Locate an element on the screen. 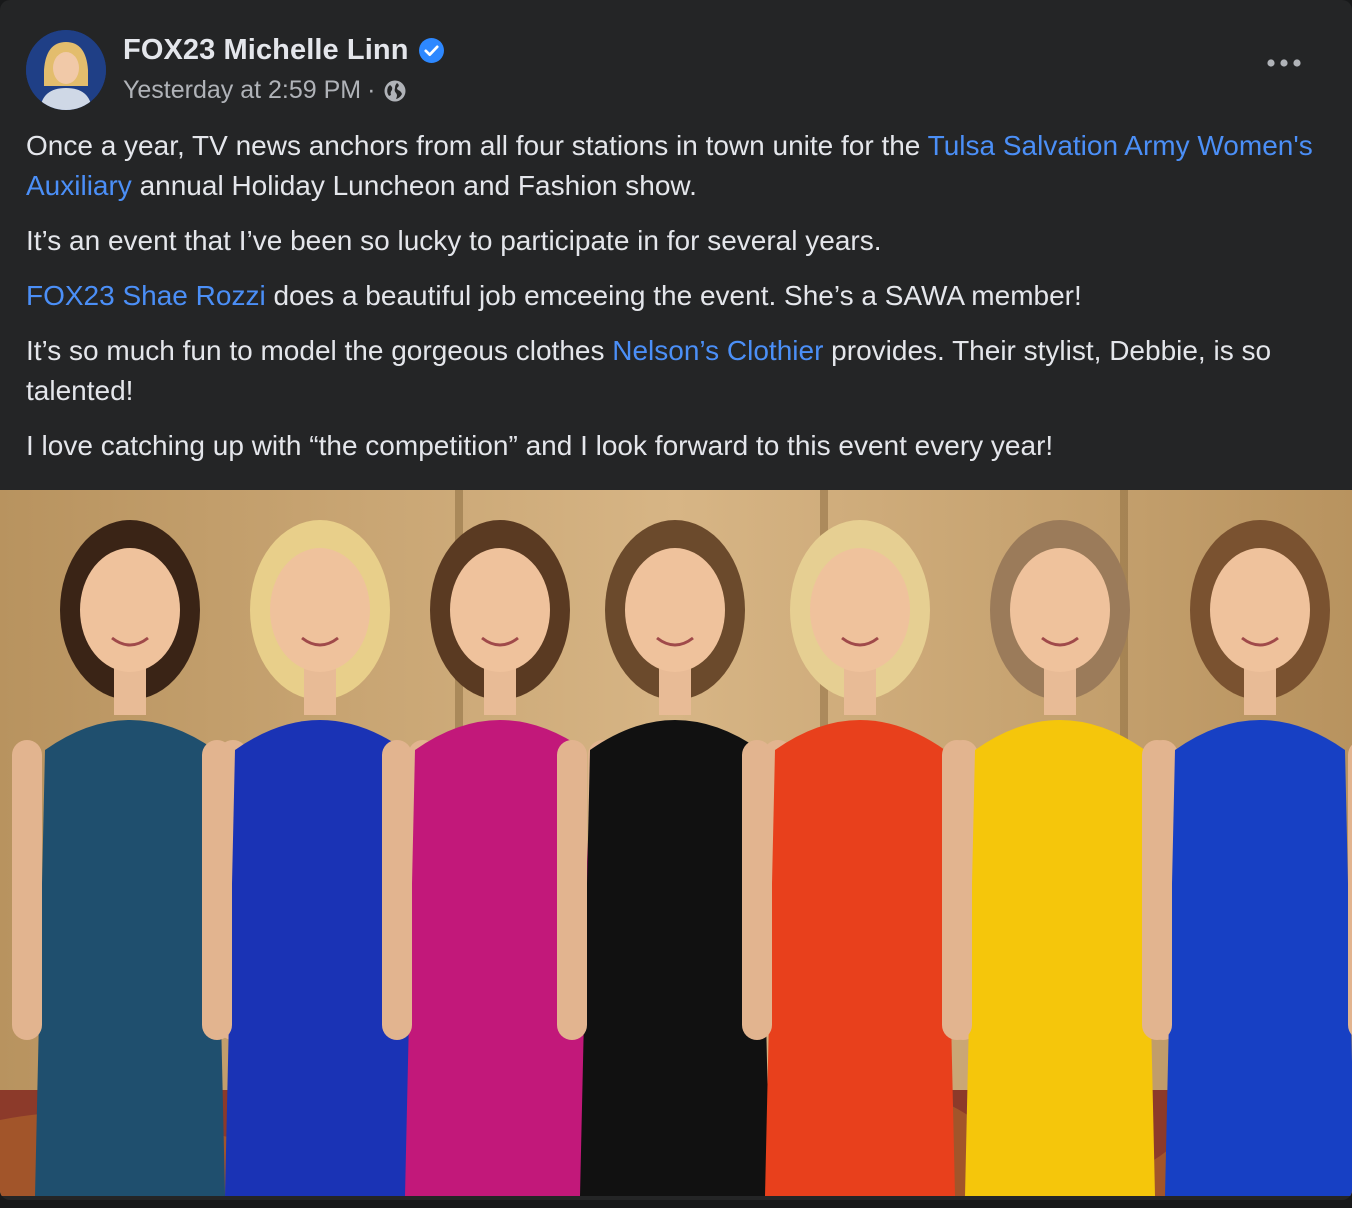 This screenshot has width=1352, height=1208. globe-icon is located at coordinates (395, 91).